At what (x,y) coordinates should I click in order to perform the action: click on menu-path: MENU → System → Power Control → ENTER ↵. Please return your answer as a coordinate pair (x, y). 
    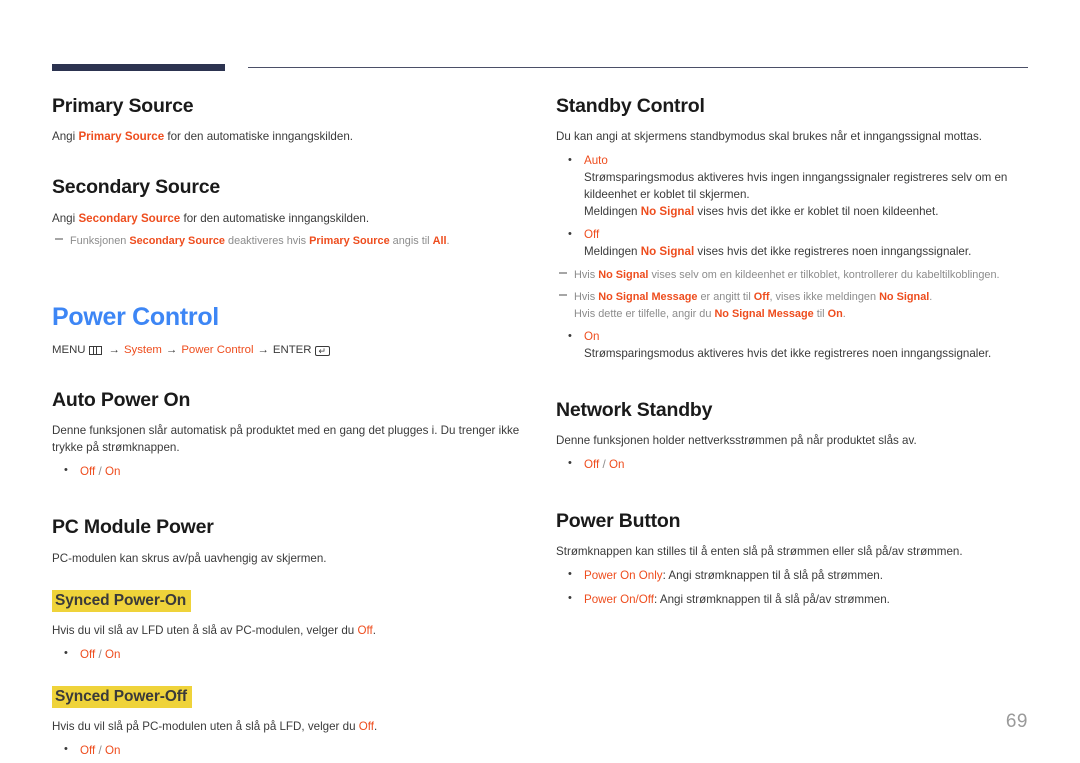
    Looking at the image, I should click on (287, 351).